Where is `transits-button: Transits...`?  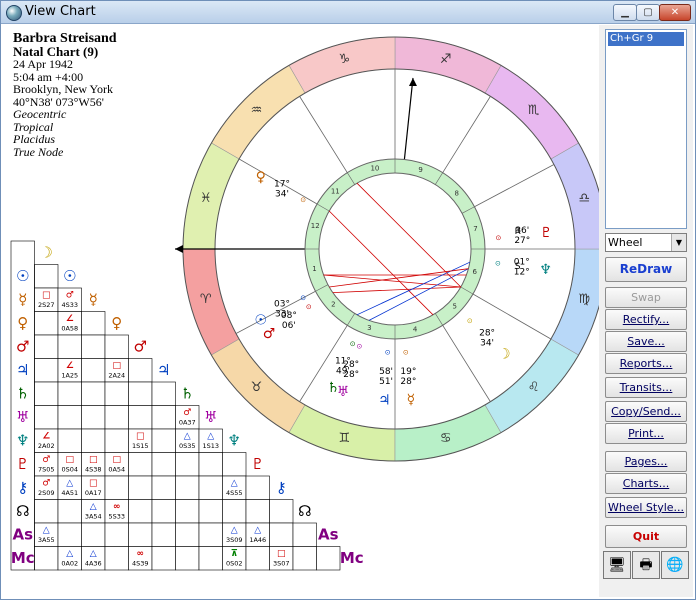 transits-button: Transits... is located at coordinates (646, 387).